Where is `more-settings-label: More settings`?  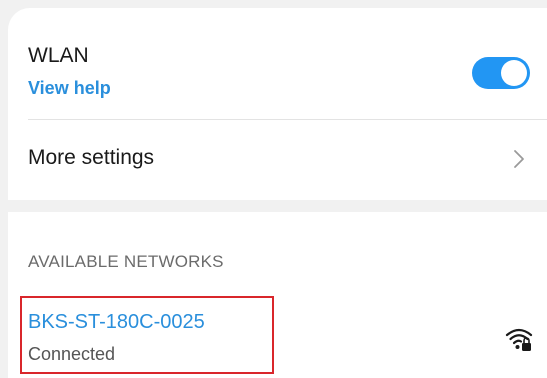 more-settings-label: More settings is located at coordinates (91, 158).